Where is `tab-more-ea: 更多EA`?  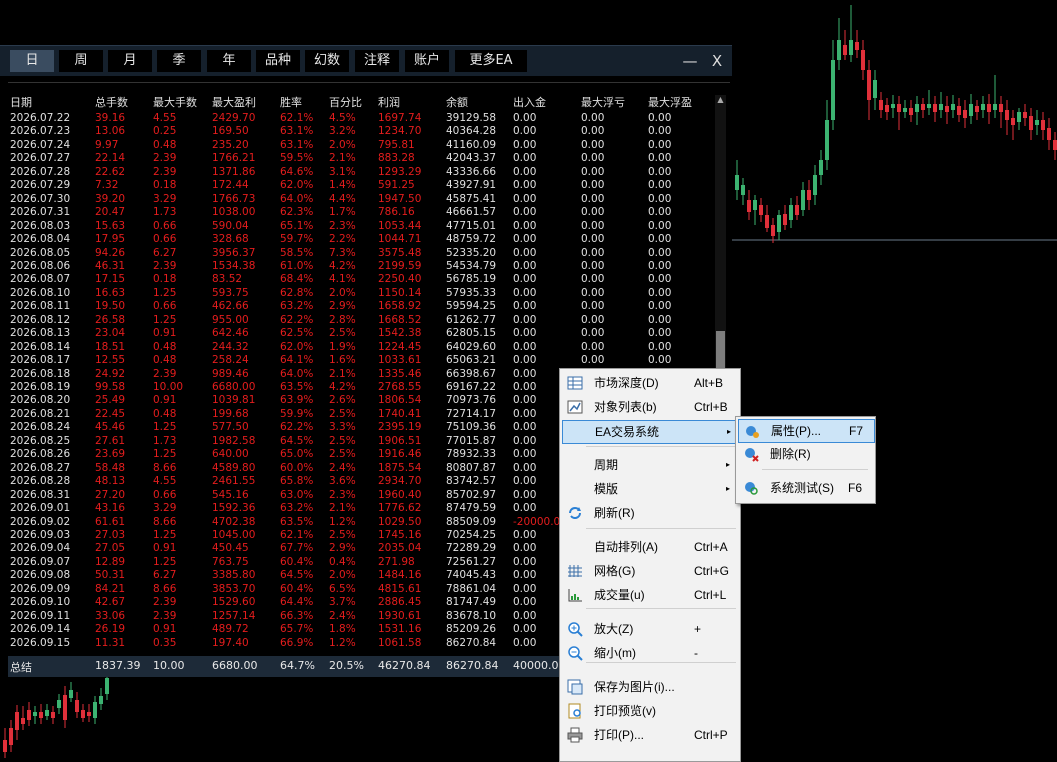 tab-more-ea: 更多EA is located at coordinates (491, 61).